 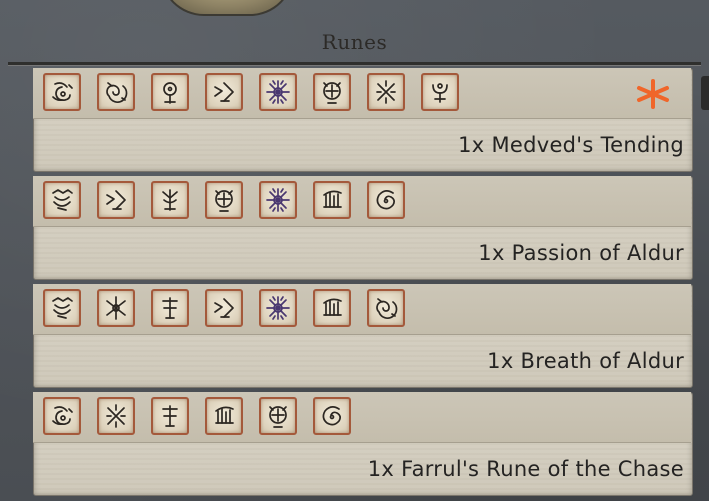 I want to click on rune-name-label: 1x Breath of Aldur, so click(x=585, y=361).